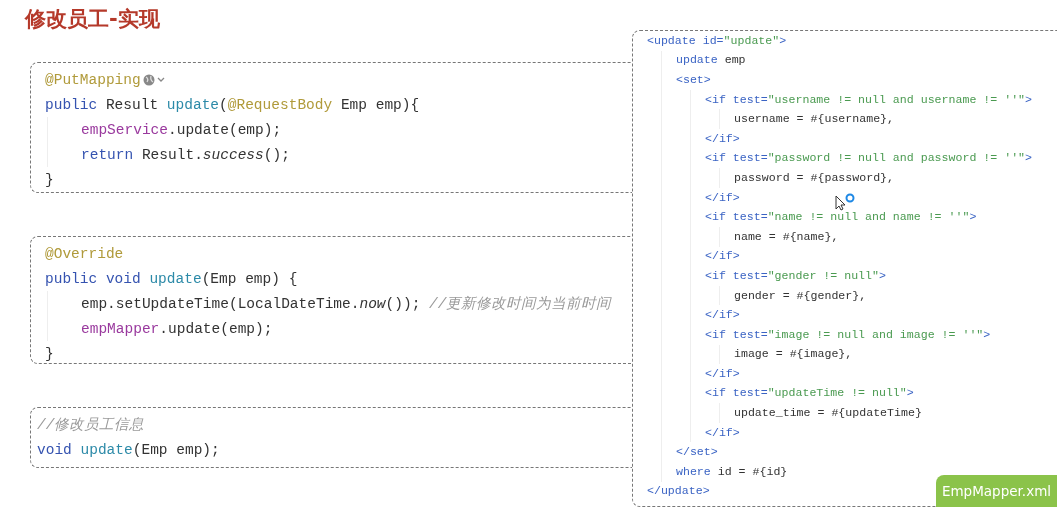  Describe the element at coordinates (128, 450) in the screenshot. I see `code-line: void update(Emp emp);` at that location.